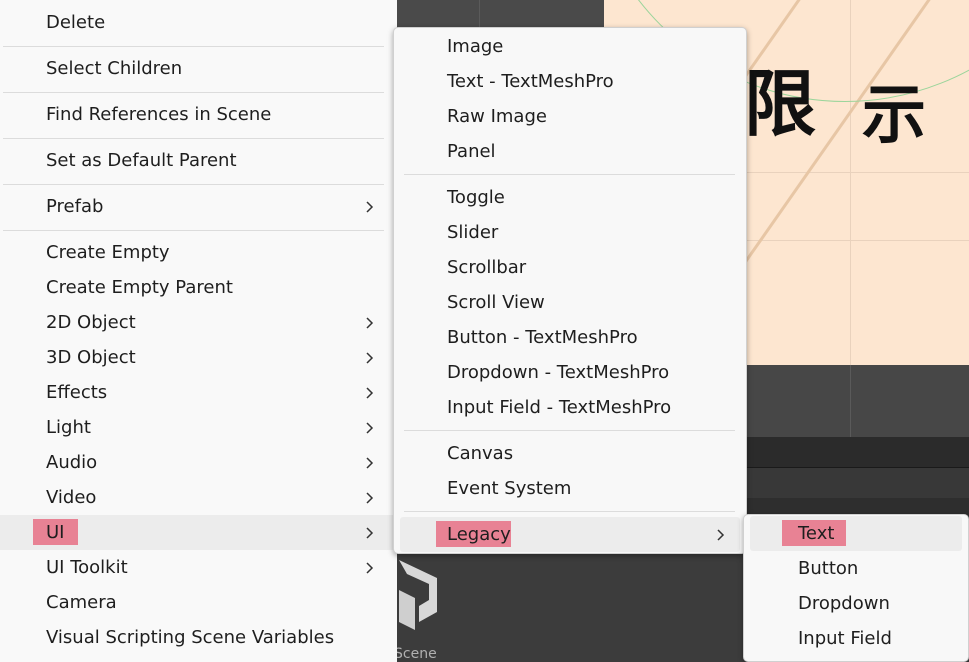 The height and width of the screenshot is (662, 969). I want to click on panel-toolbar, so click(857, 483).